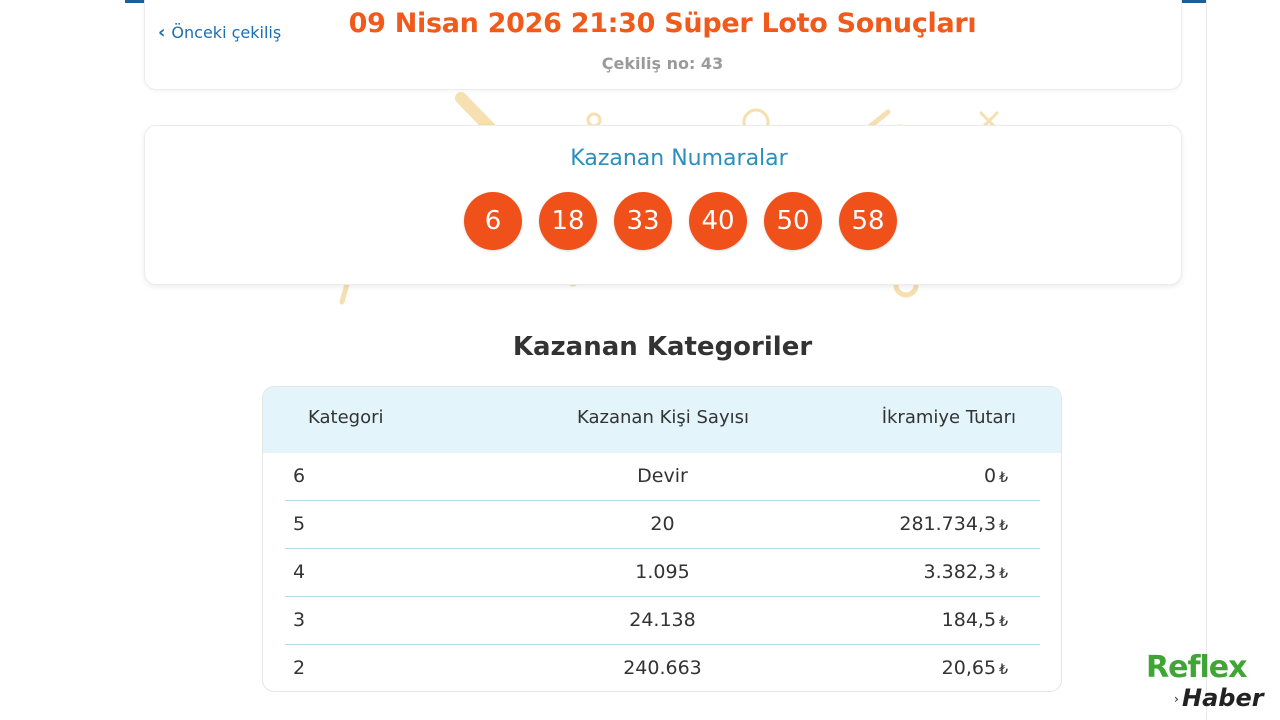 This screenshot has width=1280, height=720. Describe the element at coordinates (568, 221) in the screenshot. I see `lotto-ball: 18` at that location.